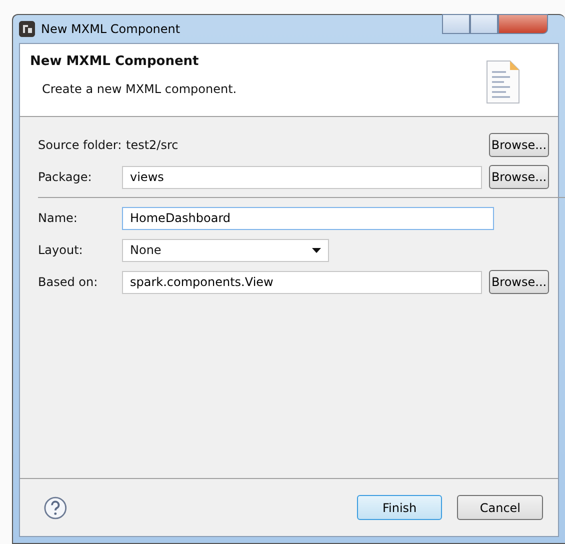 The width and height of the screenshot is (565, 544). Describe the element at coordinates (68, 282) in the screenshot. I see `field-label: Based on:` at that location.